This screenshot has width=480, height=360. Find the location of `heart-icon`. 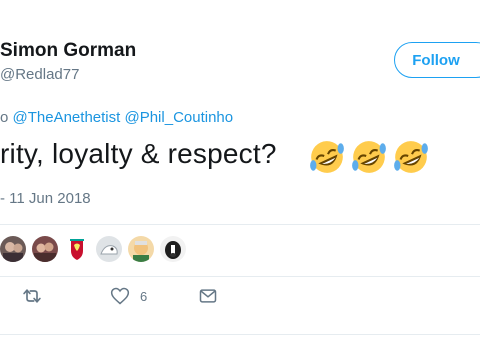

heart-icon is located at coordinates (120, 296).